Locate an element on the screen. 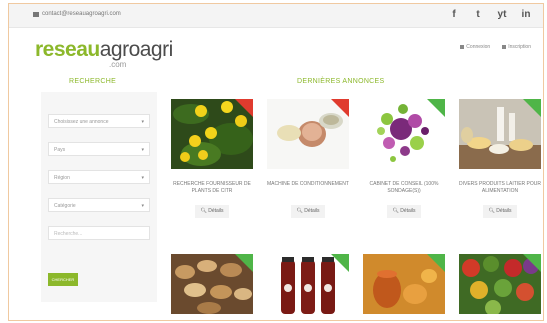  search-section-title: RECHERCHE is located at coordinates (93, 81).